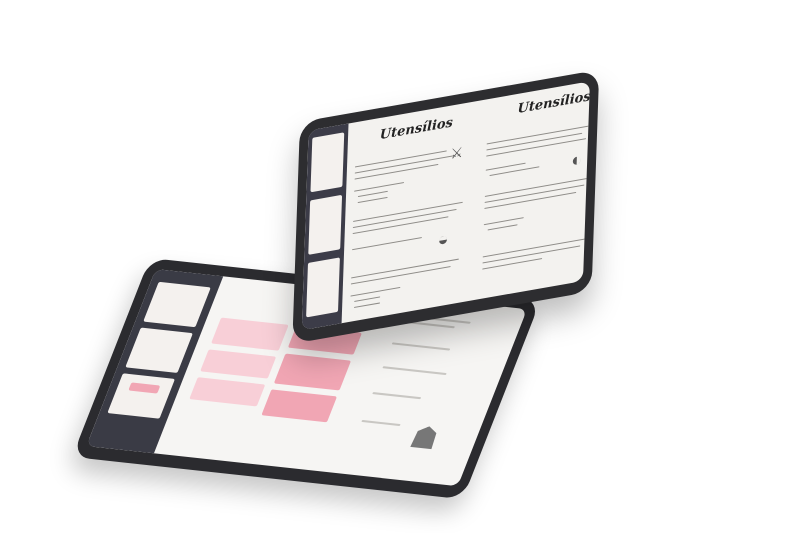 This screenshot has width=800, height=533. What do you see at coordinates (457, 152) in the screenshot?
I see `knife-icon: ⚔` at bounding box center [457, 152].